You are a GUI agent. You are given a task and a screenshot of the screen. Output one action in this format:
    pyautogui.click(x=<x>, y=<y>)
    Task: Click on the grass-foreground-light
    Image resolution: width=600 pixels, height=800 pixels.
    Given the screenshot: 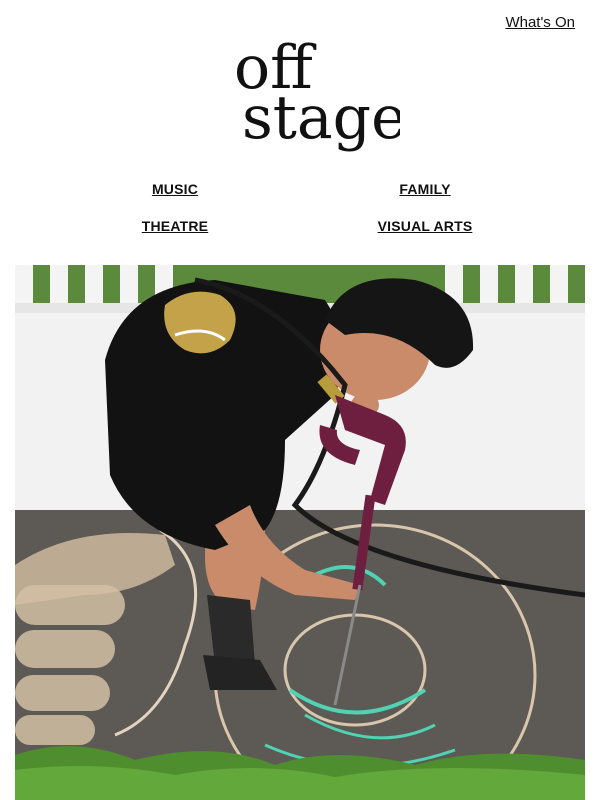 What is the action you would take?
    pyautogui.click(x=300, y=783)
    